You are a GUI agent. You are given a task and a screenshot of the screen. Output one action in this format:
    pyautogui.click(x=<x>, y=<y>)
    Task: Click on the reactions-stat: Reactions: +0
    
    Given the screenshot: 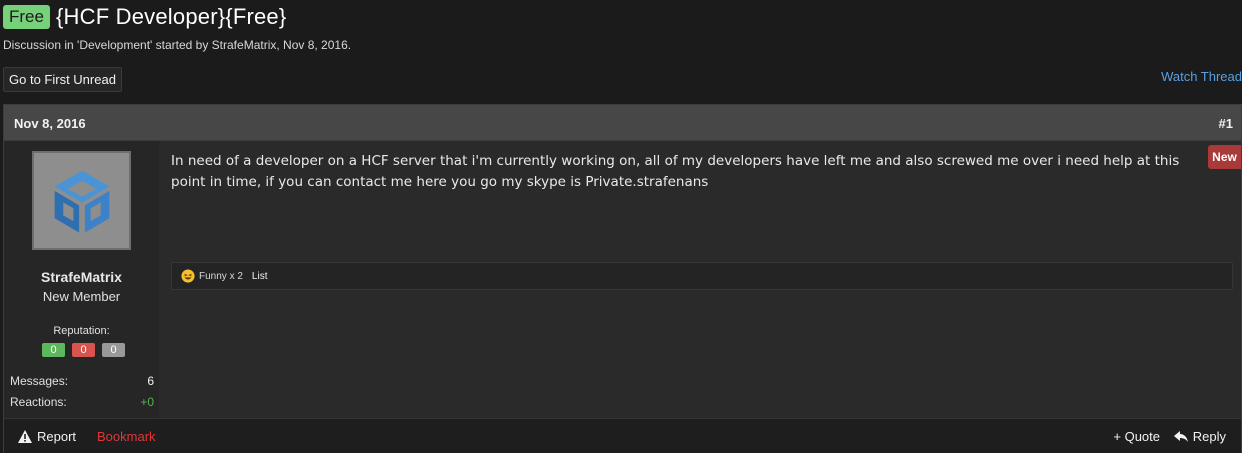 What is the action you would take?
    pyautogui.click(x=82, y=402)
    